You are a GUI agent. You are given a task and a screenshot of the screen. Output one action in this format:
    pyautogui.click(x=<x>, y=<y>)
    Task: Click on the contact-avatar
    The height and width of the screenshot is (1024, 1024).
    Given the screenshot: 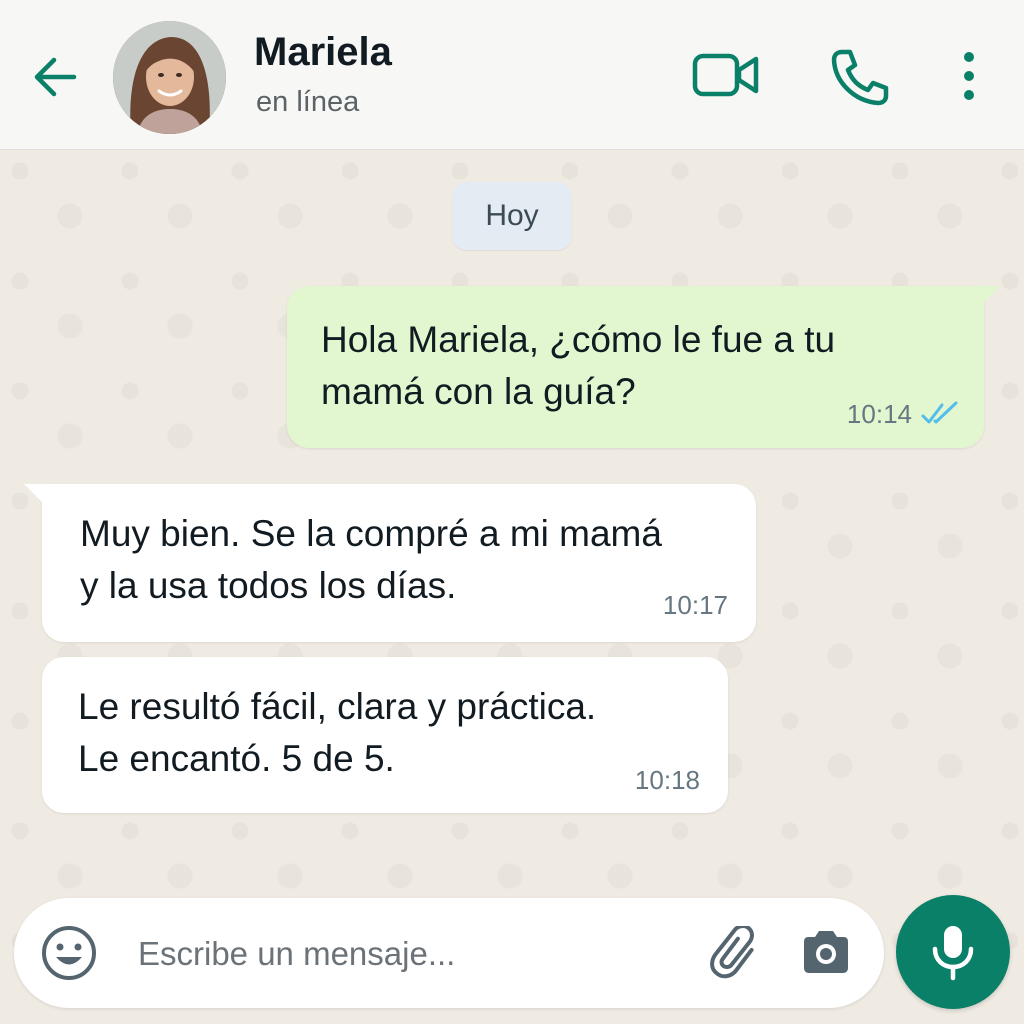 What is the action you would take?
    pyautogui.click(x=169, y=77)
    